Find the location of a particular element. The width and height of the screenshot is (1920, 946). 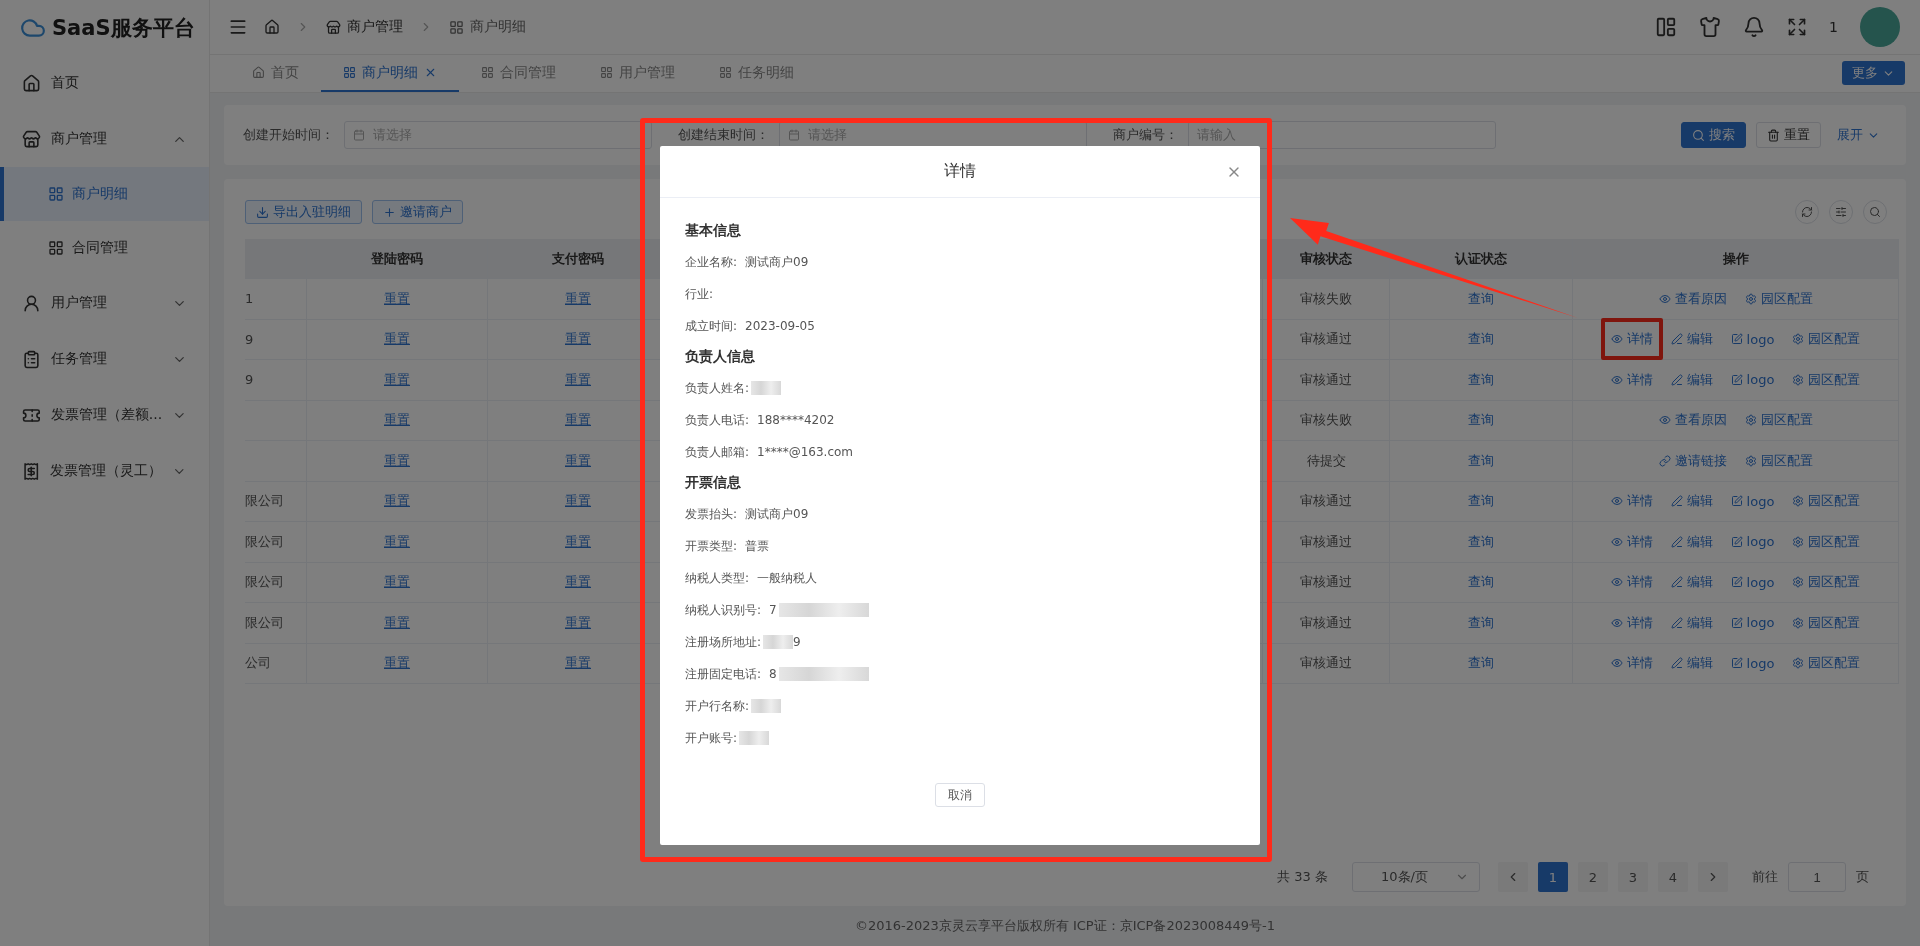

expand-link: 展开 is located at coordinates (1858, 135).